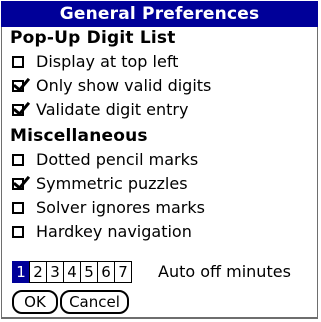 This screenshot has width=321, height=322. I want to click on checkbox-symmetric-puzzles: Symmetric puzzles, so click(100, 184).